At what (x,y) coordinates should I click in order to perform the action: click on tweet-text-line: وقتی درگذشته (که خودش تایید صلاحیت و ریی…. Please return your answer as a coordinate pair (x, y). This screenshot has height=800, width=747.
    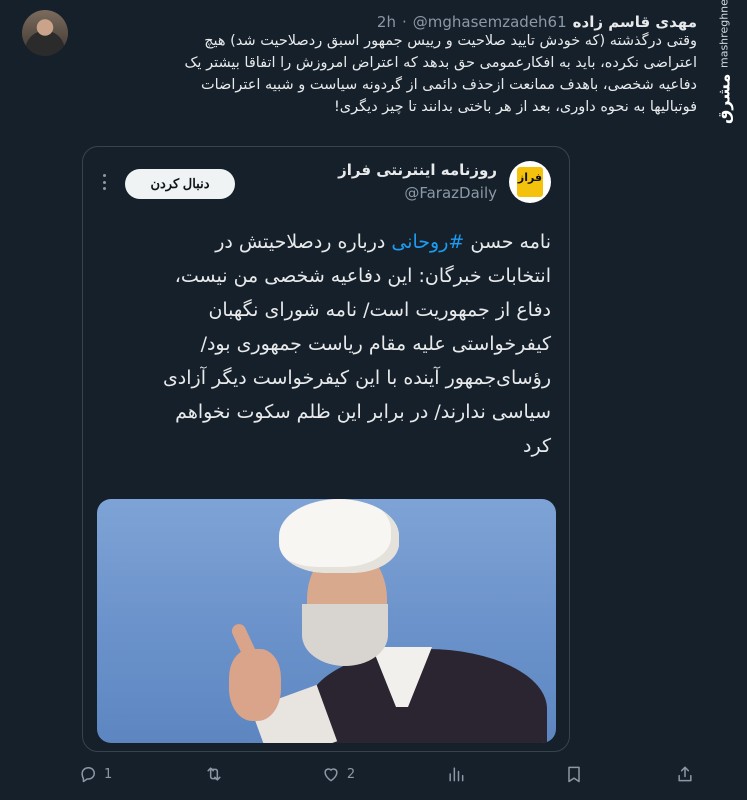
    Looking at the image, I should click on (450, 41).